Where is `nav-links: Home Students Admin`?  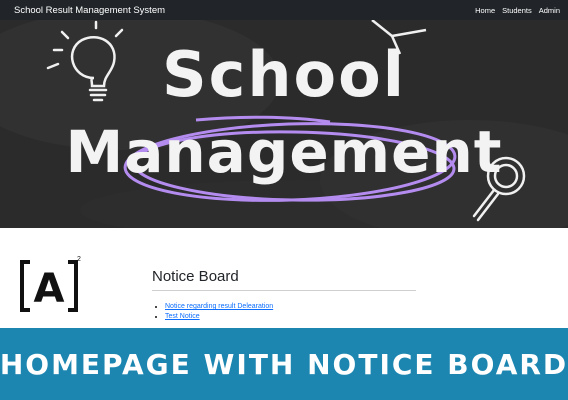
nav-links: Home Students Admin is located at coordinates (517, 10).